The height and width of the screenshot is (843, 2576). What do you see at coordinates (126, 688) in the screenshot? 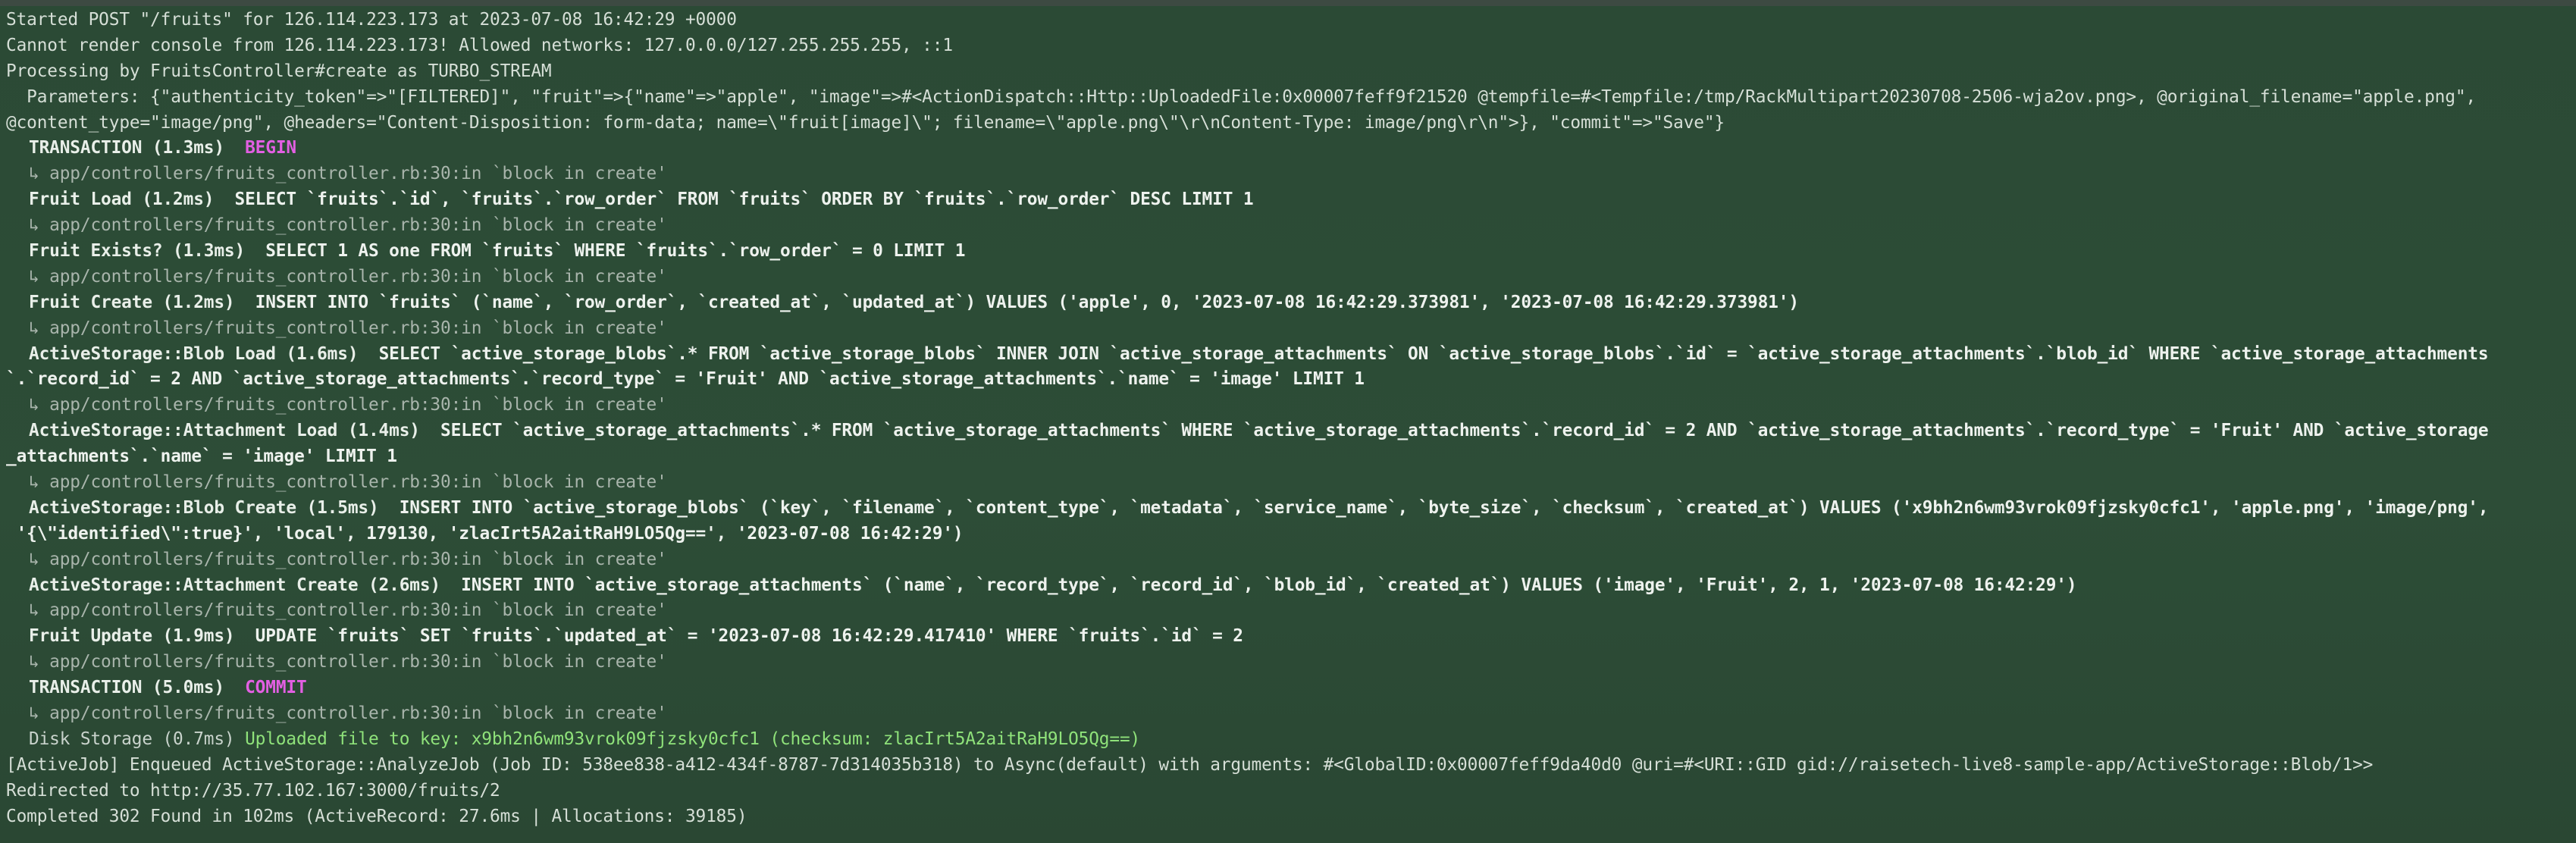
I see `log-query-name: TRANSACTION (5.0ms)` at bounding box center [126, 688].